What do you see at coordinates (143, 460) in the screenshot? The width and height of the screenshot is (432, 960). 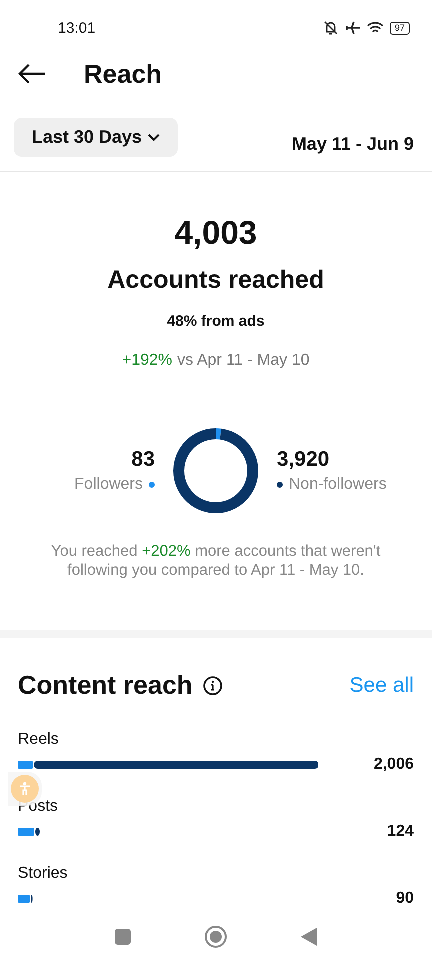 I see `followers-count: 83` at bounding box center [143, 460].